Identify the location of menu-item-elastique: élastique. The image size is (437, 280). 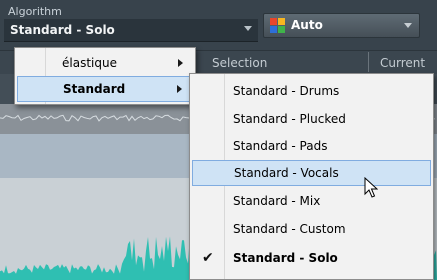
(105, 63).